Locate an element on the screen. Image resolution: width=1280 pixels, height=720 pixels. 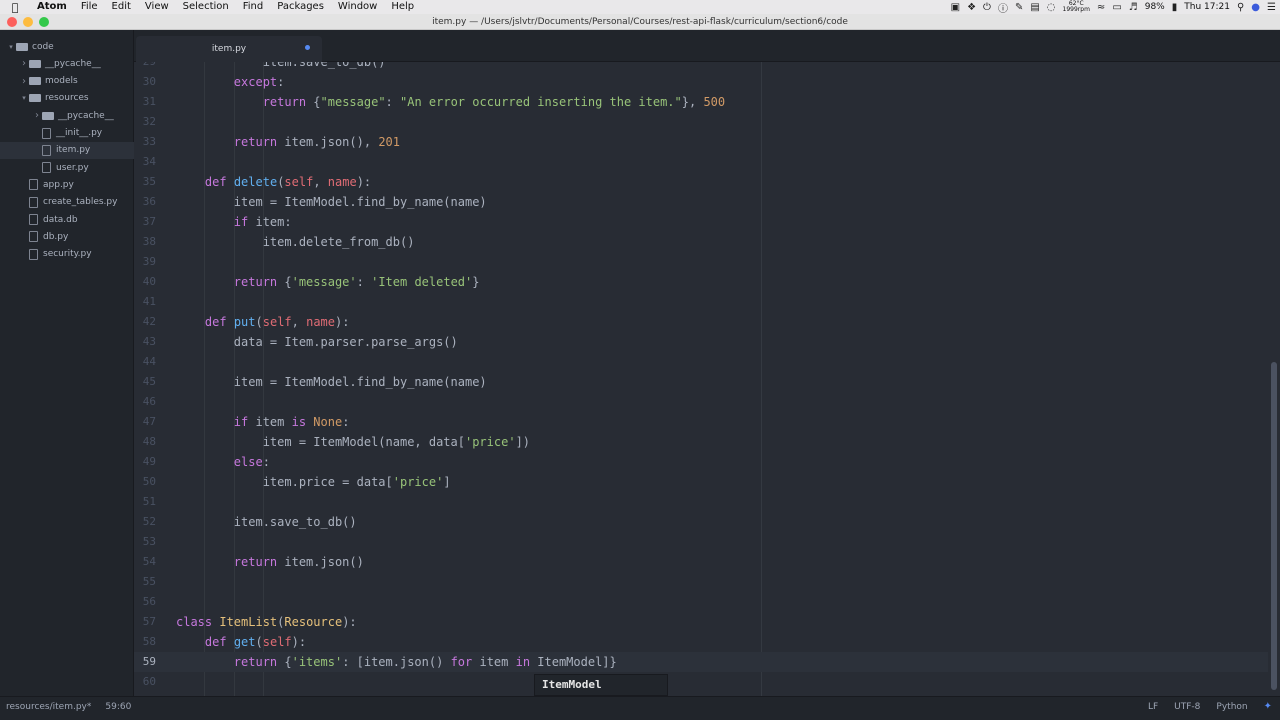
modified-indicator-icon is located at coordinates (307, 47).